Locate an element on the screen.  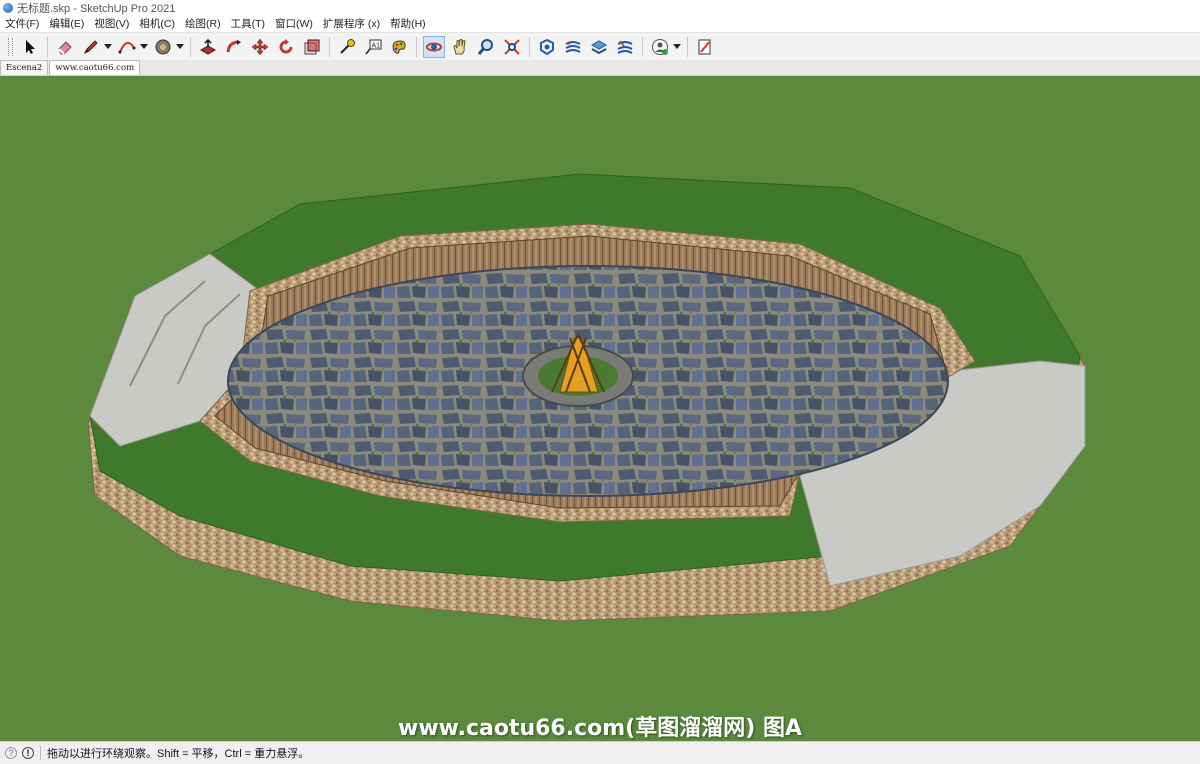
svg-text: A1 is located at coordinates (376, 45).